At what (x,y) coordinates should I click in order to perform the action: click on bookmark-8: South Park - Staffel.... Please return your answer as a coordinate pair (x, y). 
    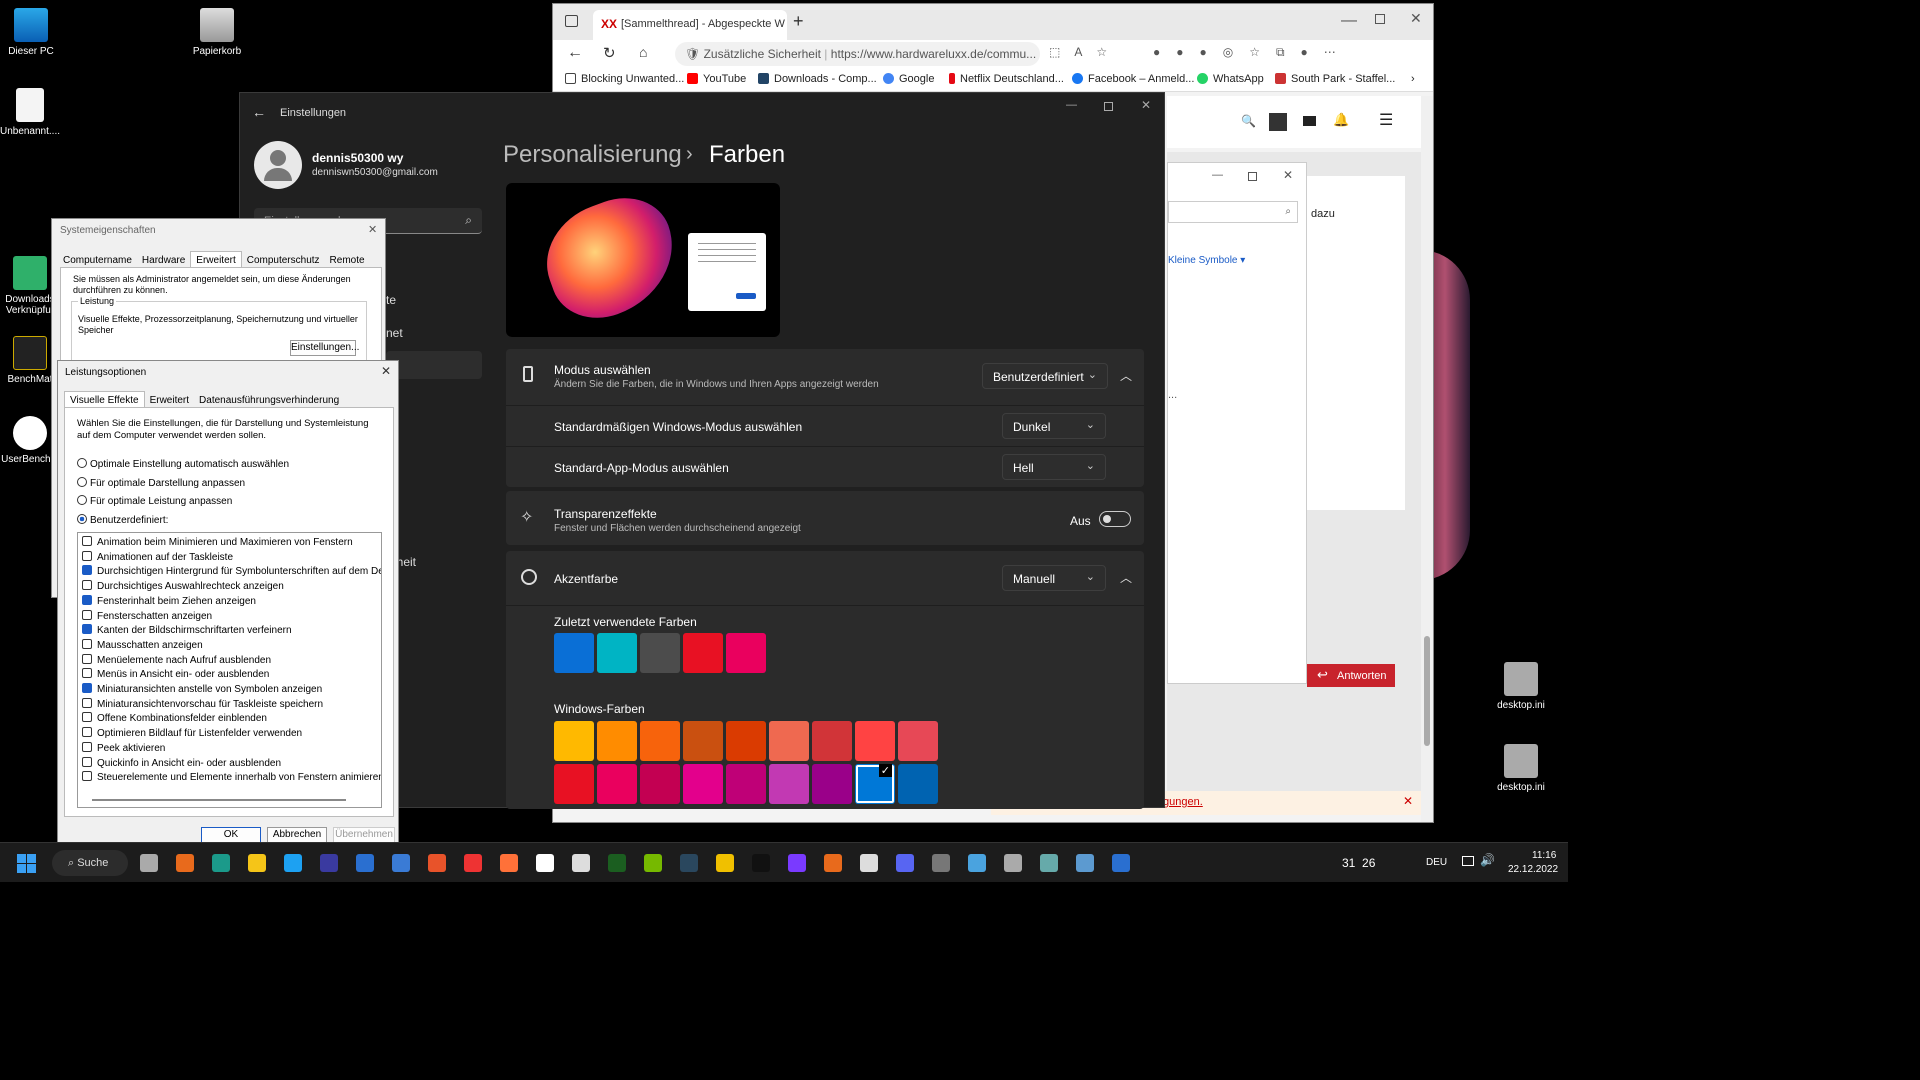
    Looking at the image, I should click on (1335, 79).